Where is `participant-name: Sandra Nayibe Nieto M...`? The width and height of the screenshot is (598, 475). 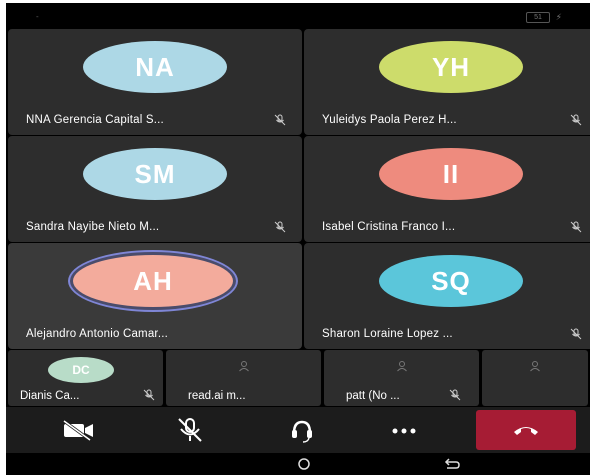 participant-name: Sandra Nayibe Nieto M... is located at coordinates (93, 227).